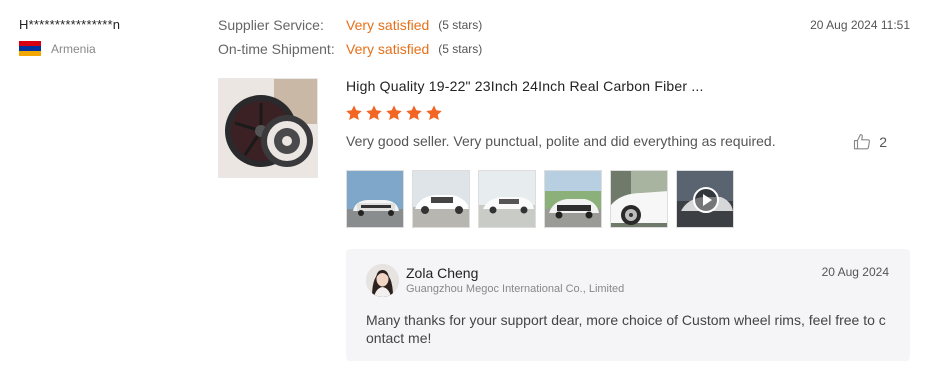 This screenshot has height=388, width=941. What do you see at coordinates (883, 142) in the screenshot?
I see `like-count: 2` at bounding box center [883, 142].